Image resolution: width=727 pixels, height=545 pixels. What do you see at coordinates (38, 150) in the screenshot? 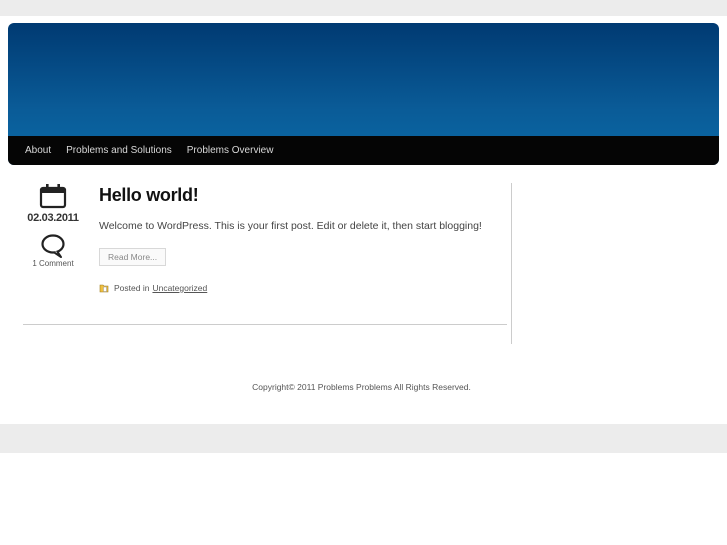
I see `nav-item-about: About` at bounding box center [38, 150].